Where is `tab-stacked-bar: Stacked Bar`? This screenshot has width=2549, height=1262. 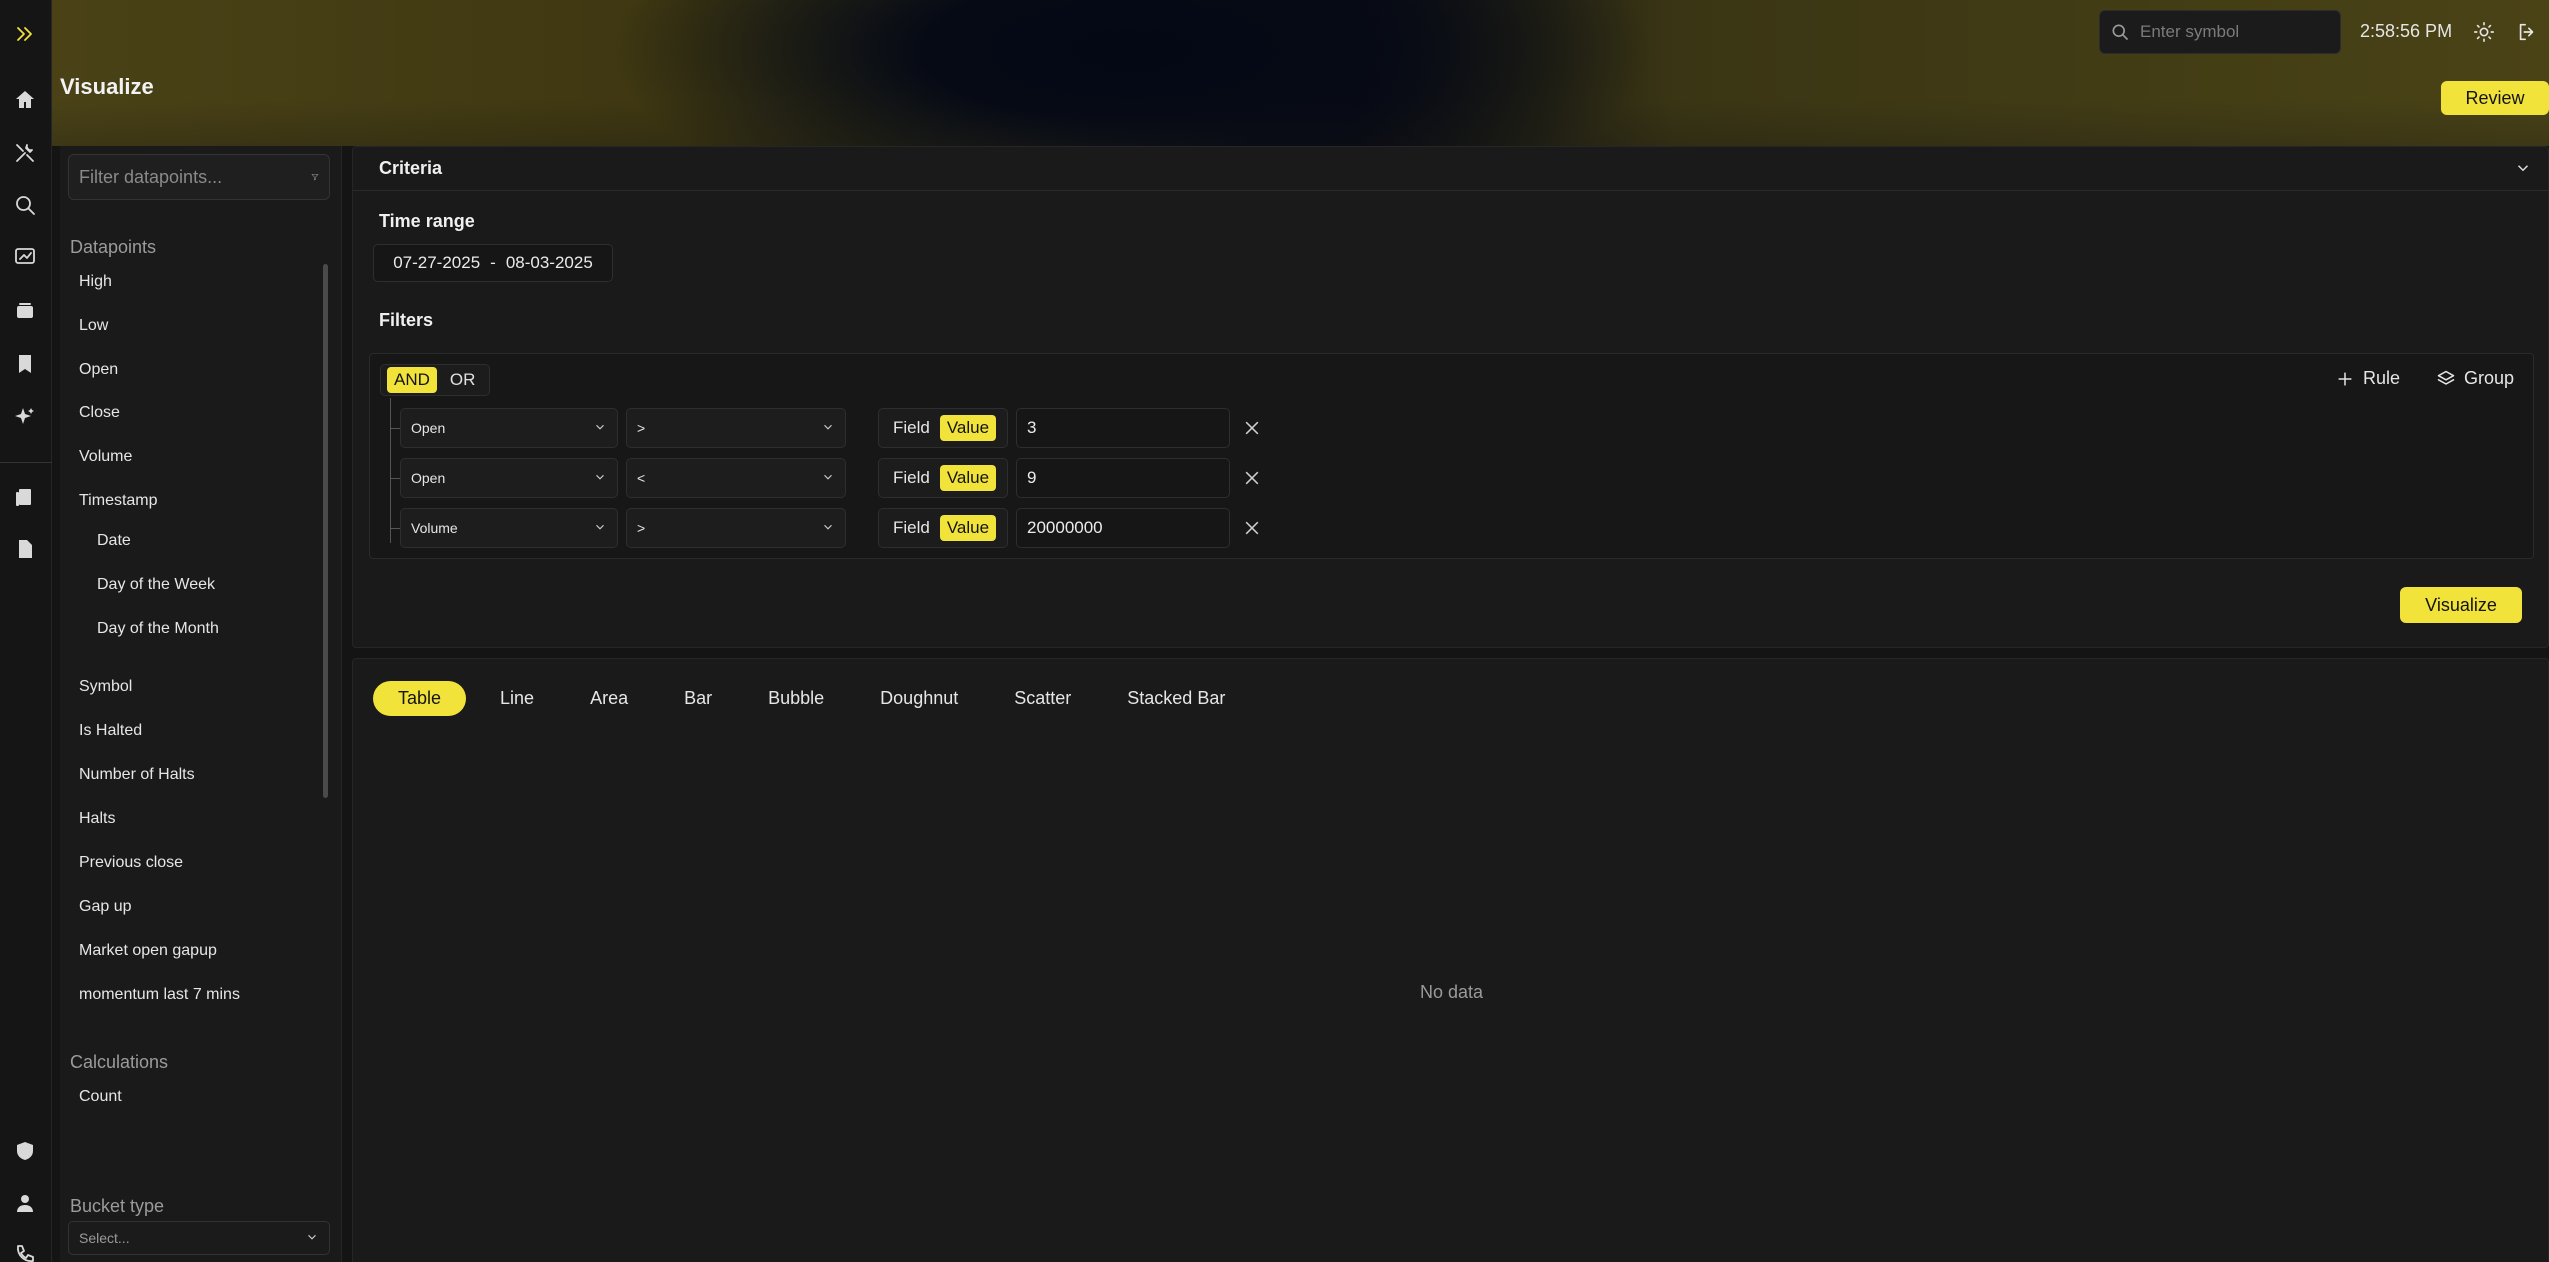 tab-stacked-bar: Stacked Bar is located at coordinates (1176, 698).